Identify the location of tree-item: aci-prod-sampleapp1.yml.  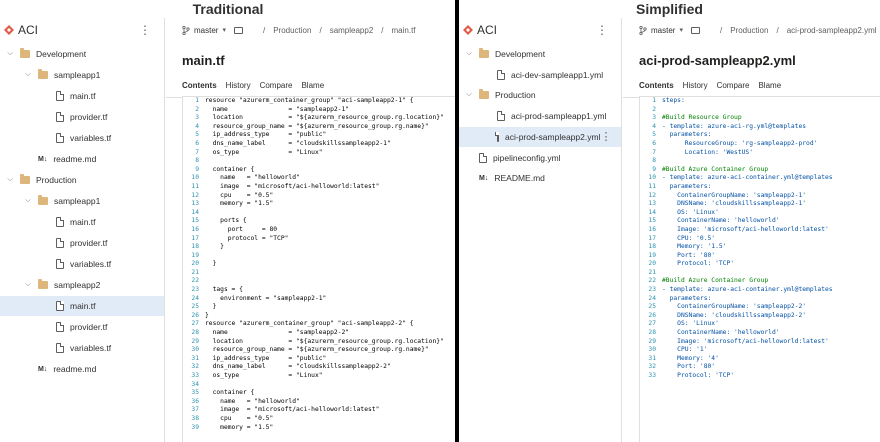
(540, 116).